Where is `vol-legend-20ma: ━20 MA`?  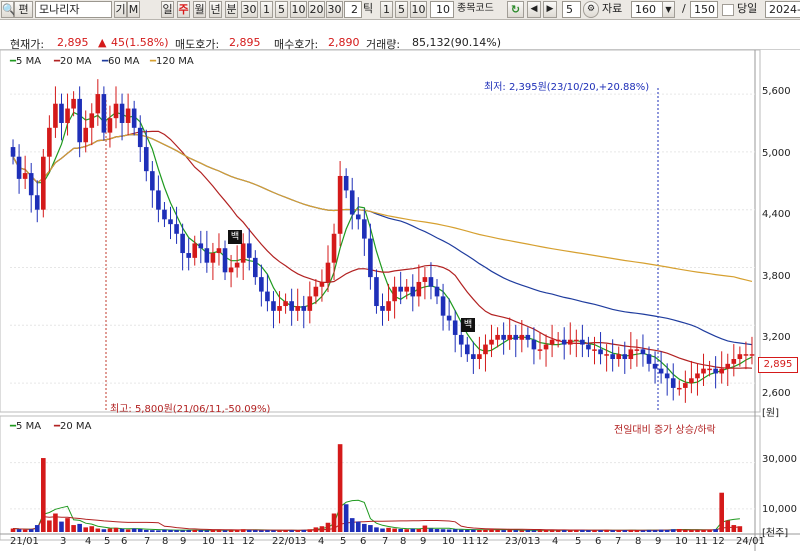 vol-legend-20ma: ━20 MA is located at coordinates (73, 426).